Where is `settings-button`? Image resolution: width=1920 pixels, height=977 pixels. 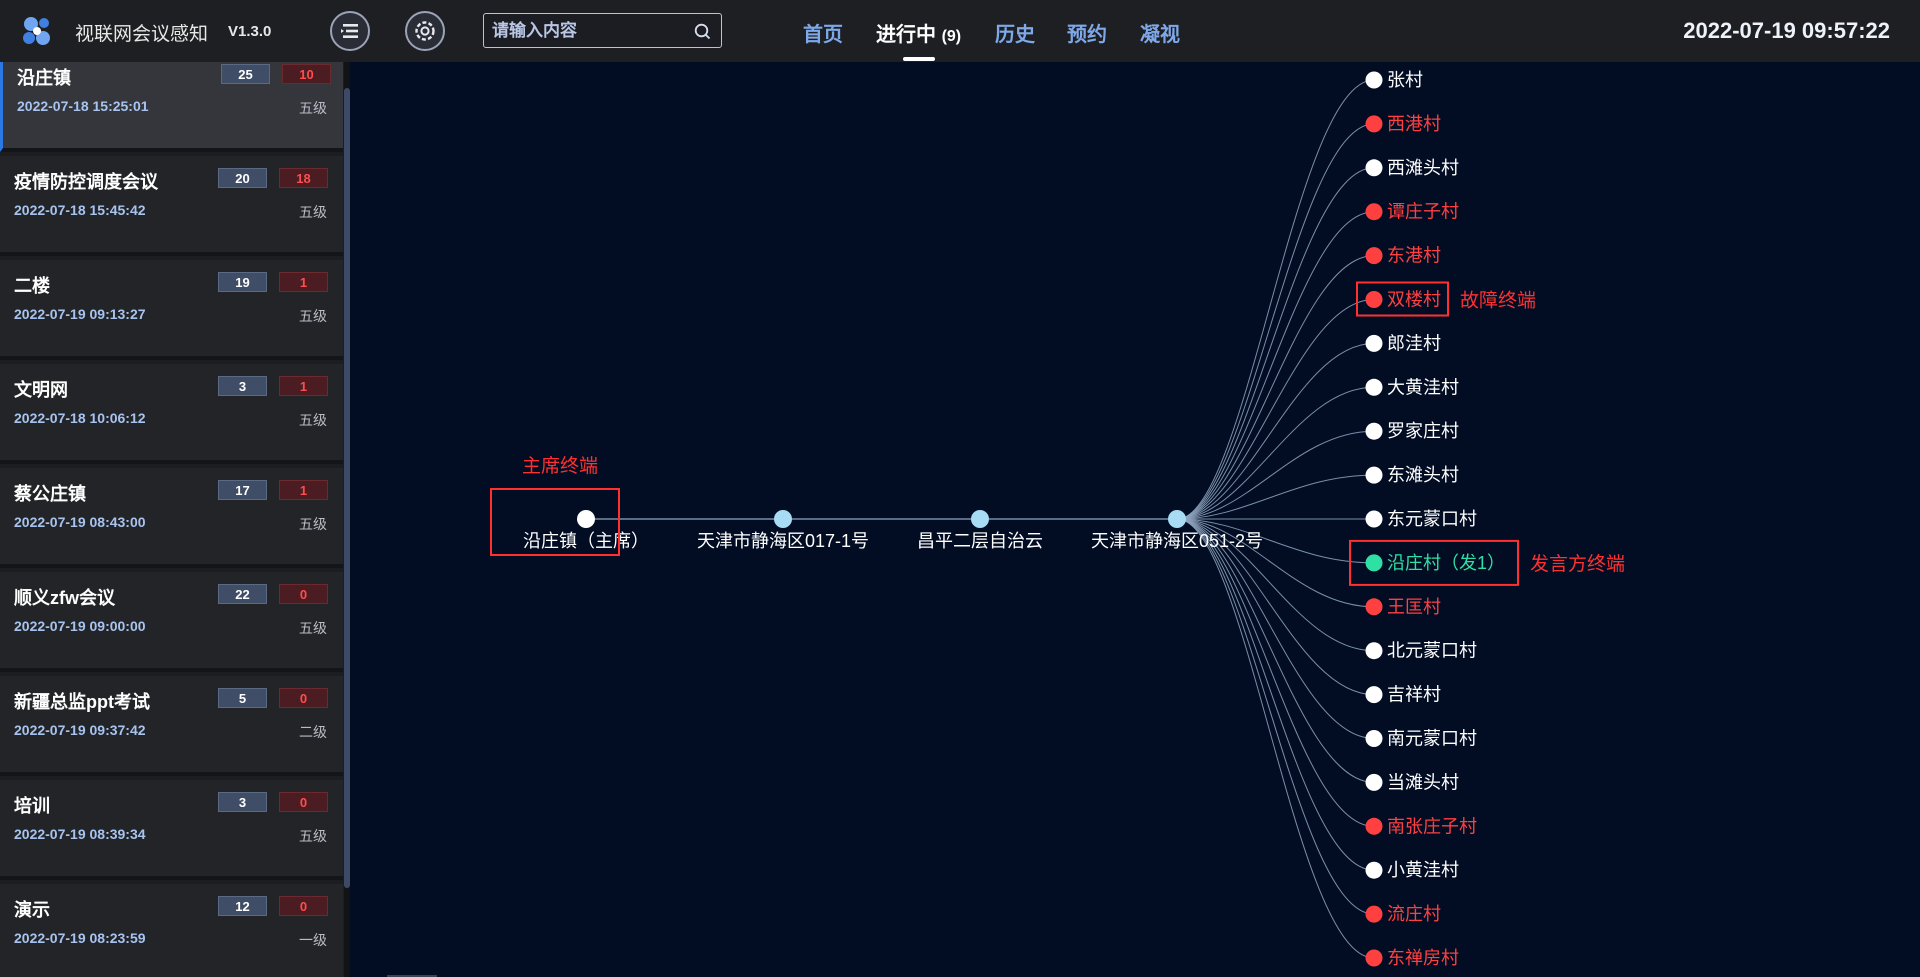 settings-button is located at coordinates (425, 31).